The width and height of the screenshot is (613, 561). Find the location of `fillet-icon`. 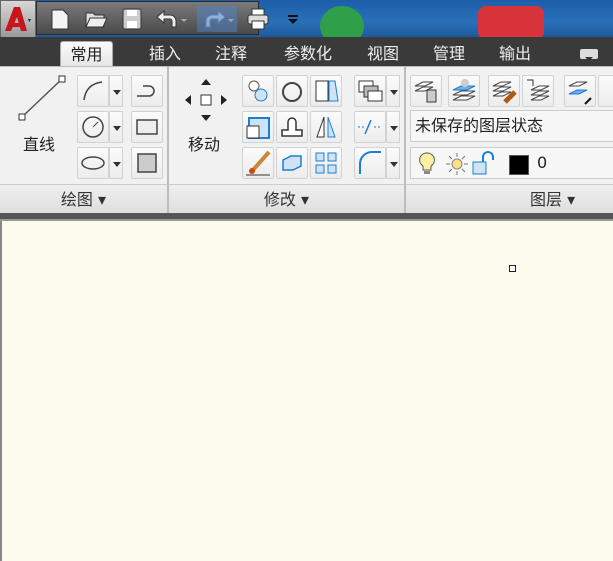

fillet-icon is located at coordinates (370, 162).